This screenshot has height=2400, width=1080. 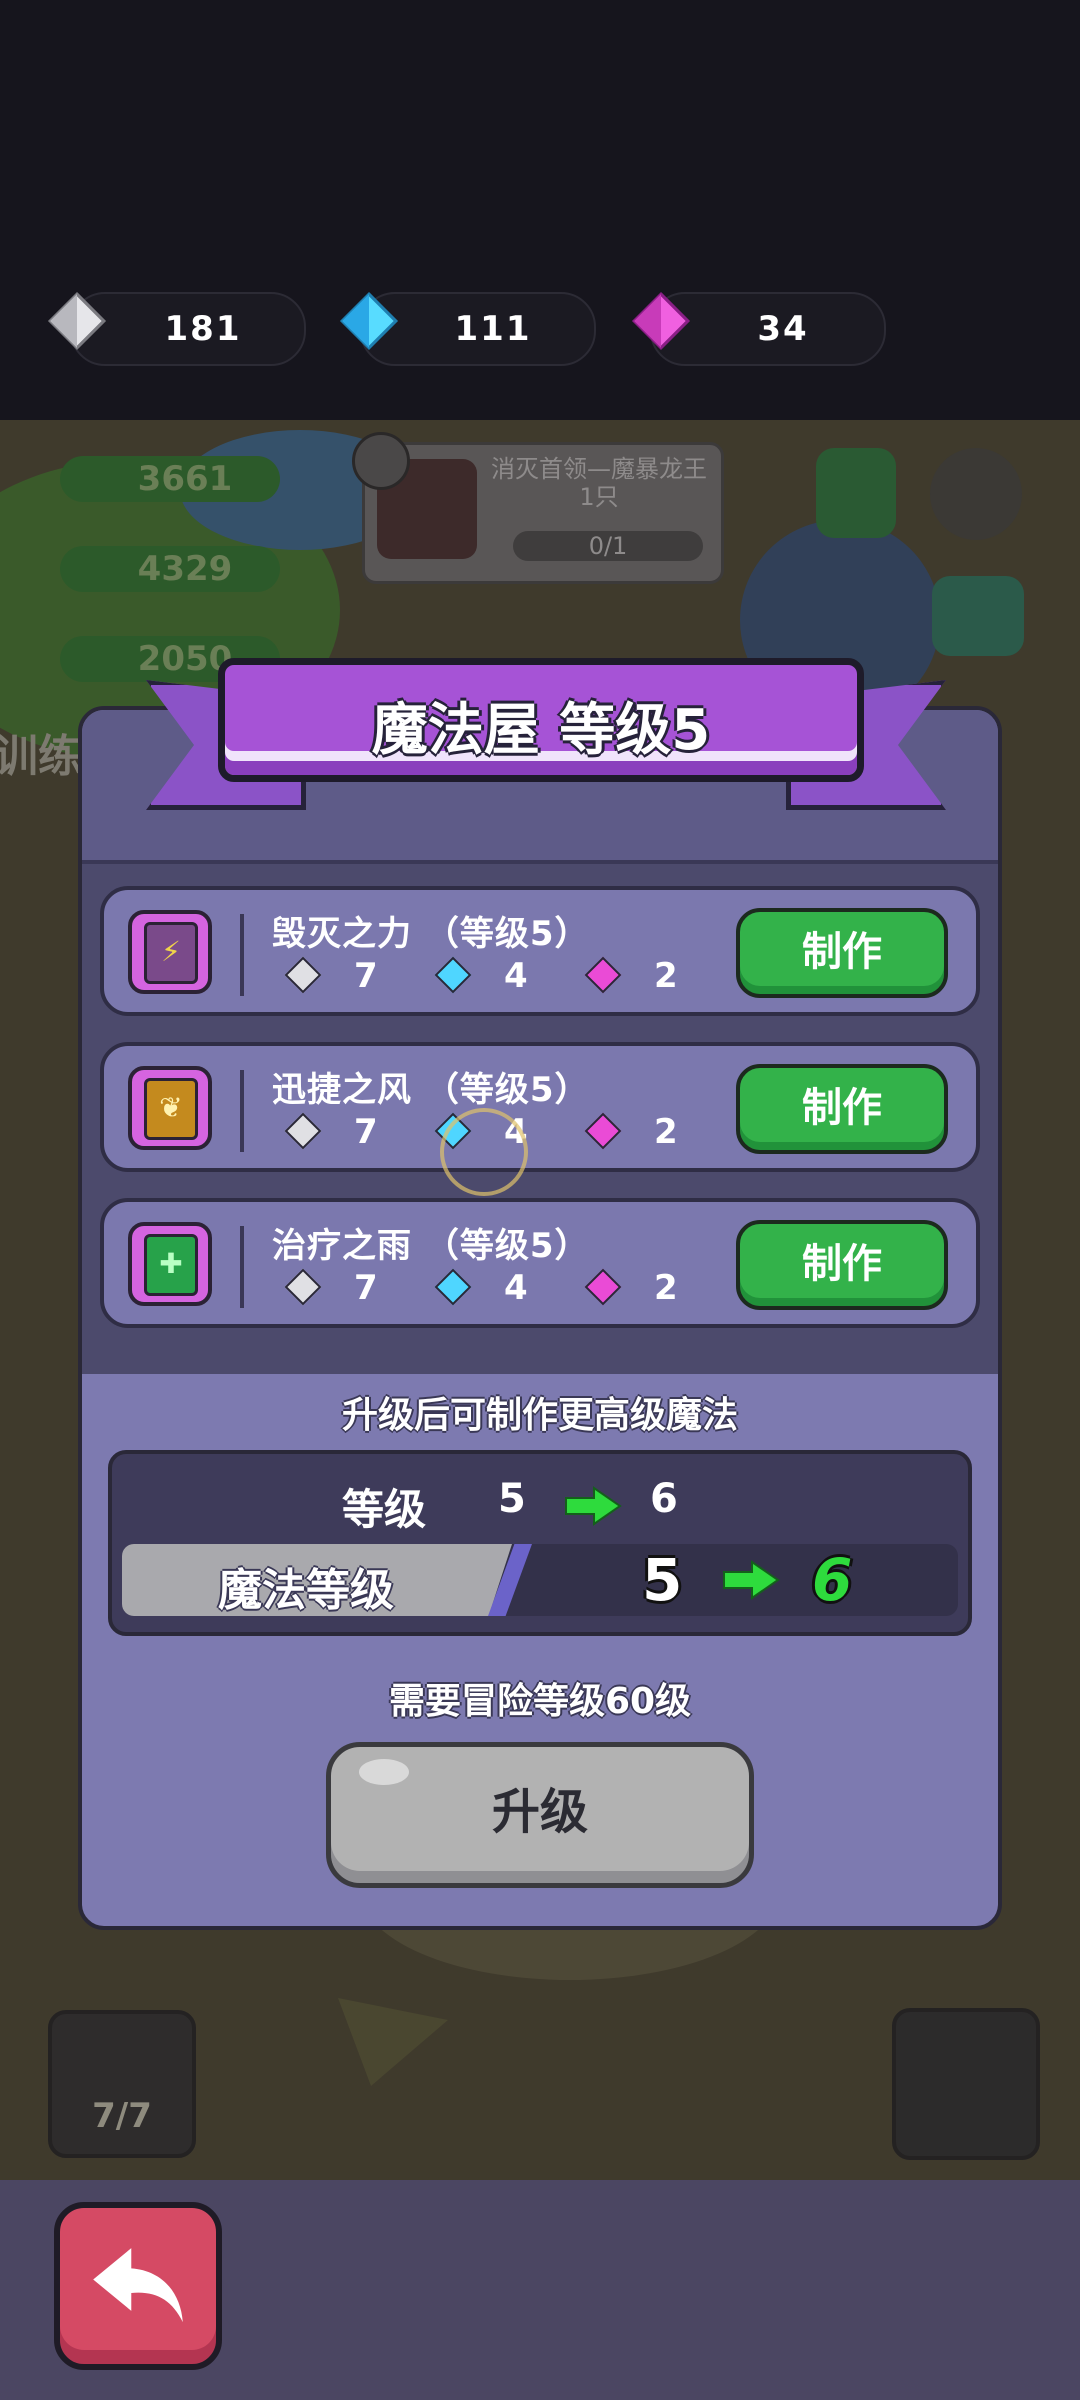 What do you see at coordinates (662, 1580) in the screenshot?
I see `magic-level-current: 5` at bounding box center [662, 1580].